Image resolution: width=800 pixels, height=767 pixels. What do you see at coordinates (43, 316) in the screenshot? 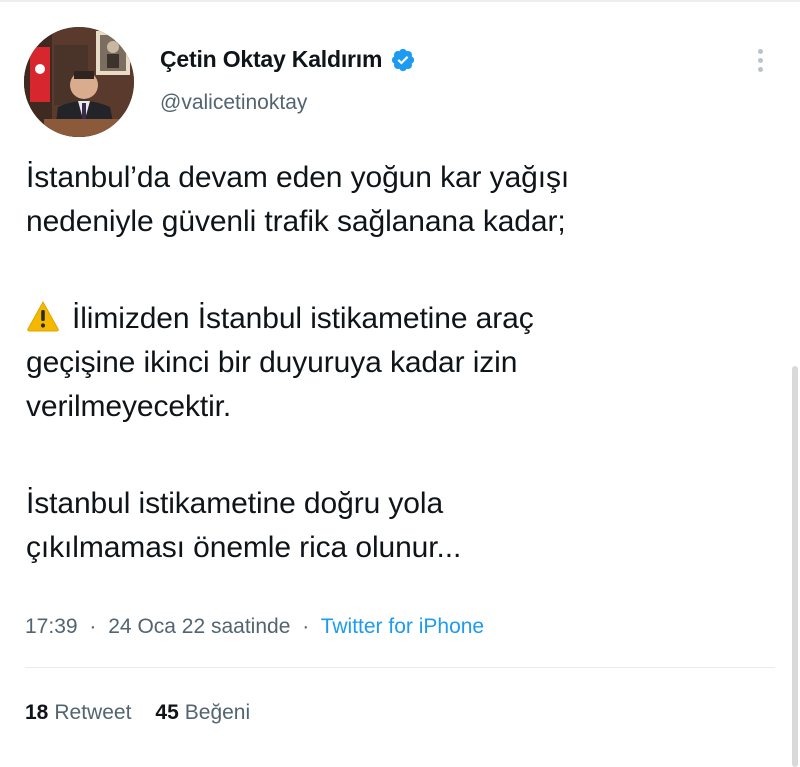
I see `warning-icon` at bounding box center [43, 316].